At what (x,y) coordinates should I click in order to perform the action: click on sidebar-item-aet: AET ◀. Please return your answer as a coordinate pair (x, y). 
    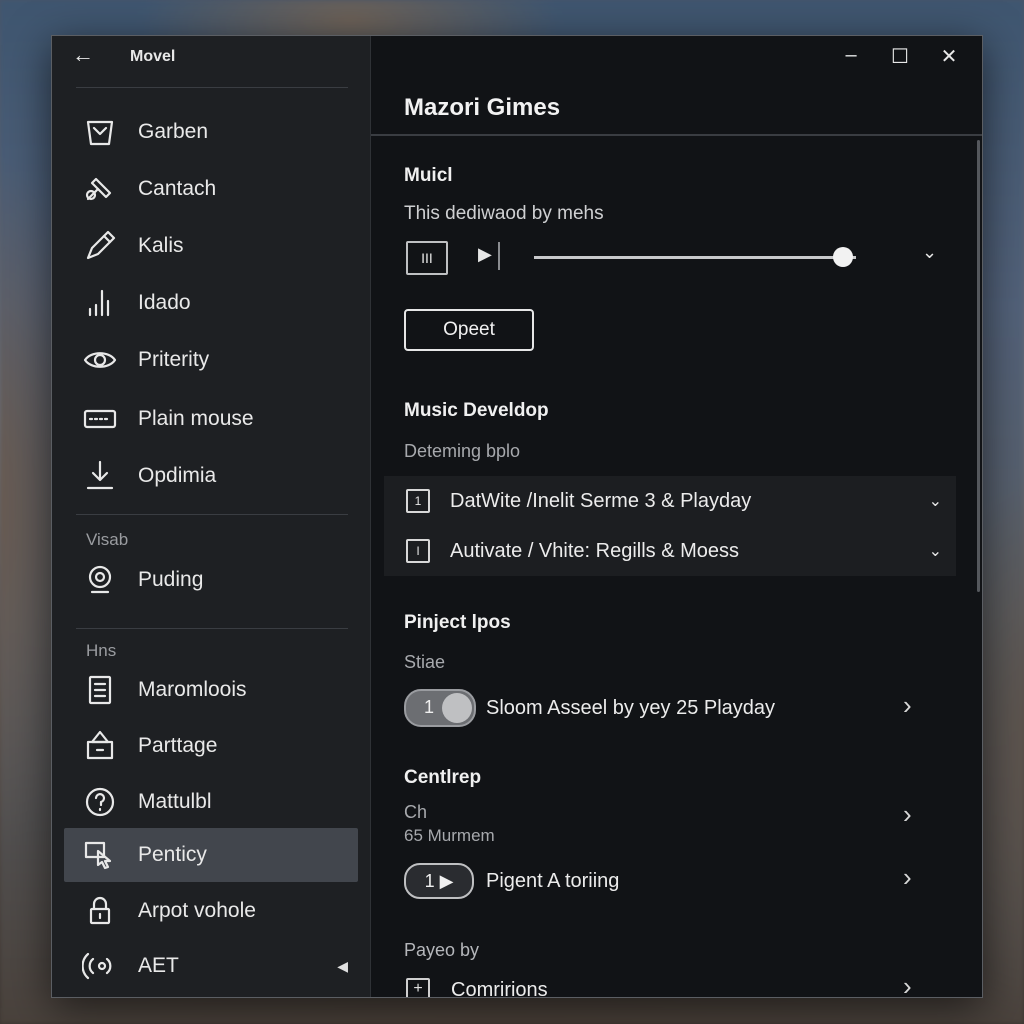
    Looking at the image, I should click on (211, 966).